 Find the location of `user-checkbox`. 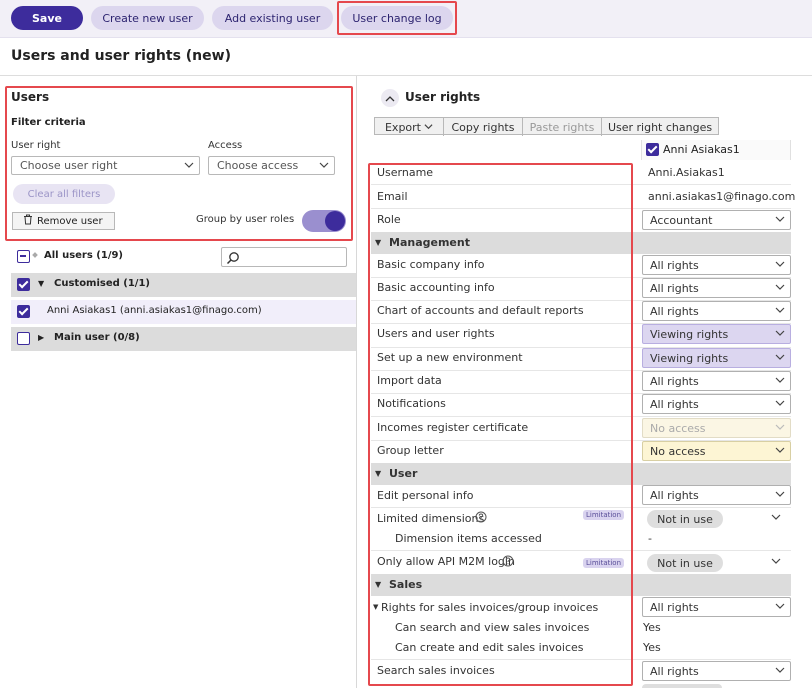

user-checkbox is located at coordinates (23, 311).